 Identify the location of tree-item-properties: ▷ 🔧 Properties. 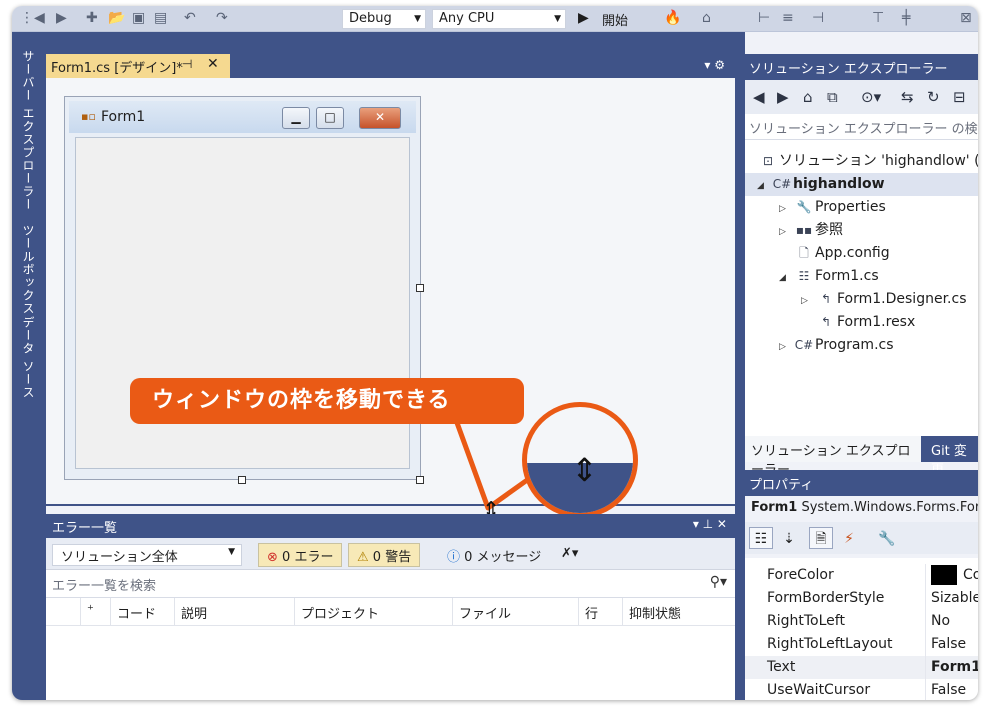
(832, 207).